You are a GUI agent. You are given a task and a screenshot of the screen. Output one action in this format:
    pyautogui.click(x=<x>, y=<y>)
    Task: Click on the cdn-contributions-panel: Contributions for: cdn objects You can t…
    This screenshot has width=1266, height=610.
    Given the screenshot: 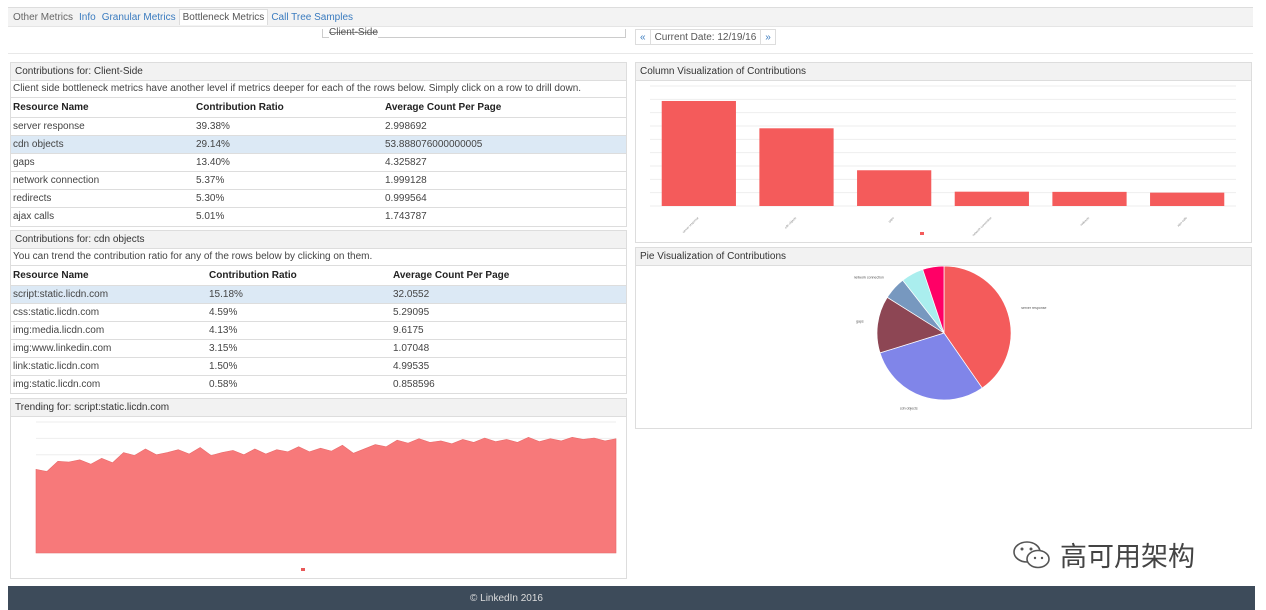 What is the action you would take?
    pyautogui.click(x=318, y=312)
    